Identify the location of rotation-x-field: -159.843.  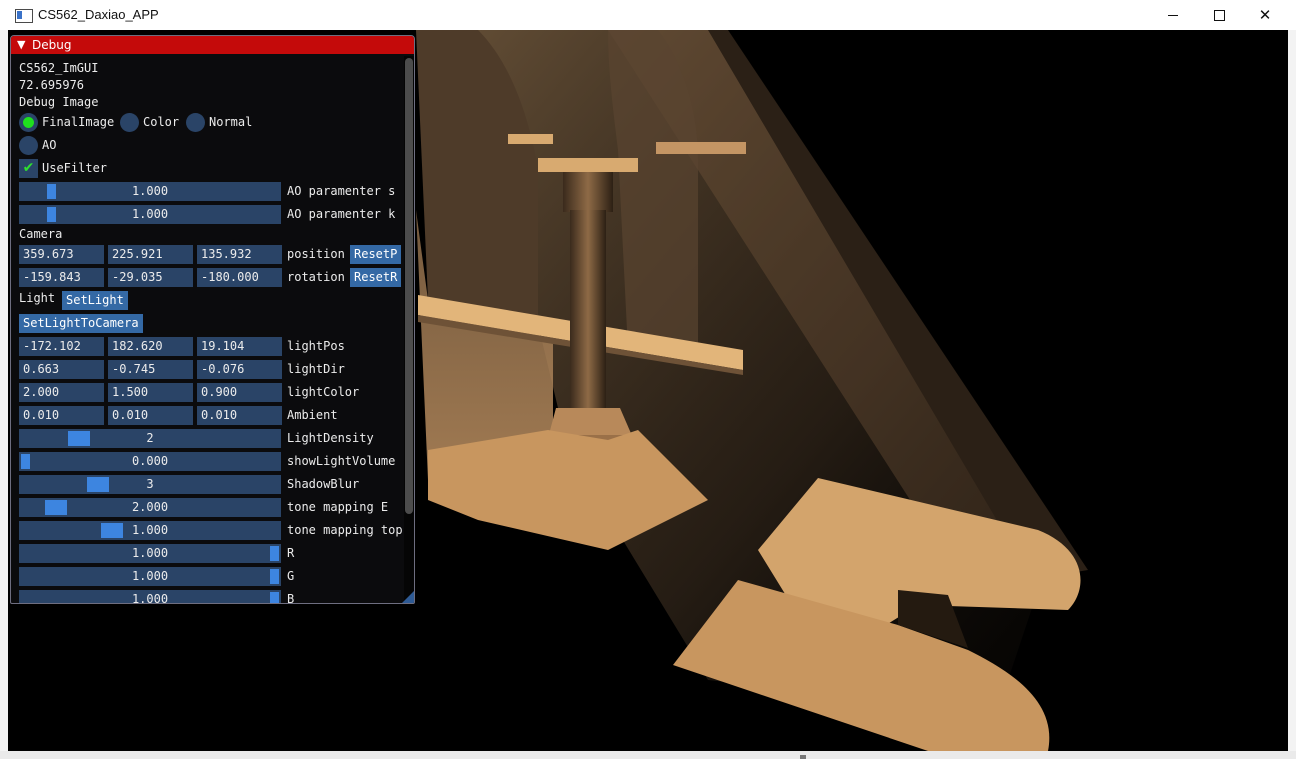
(61, 277).